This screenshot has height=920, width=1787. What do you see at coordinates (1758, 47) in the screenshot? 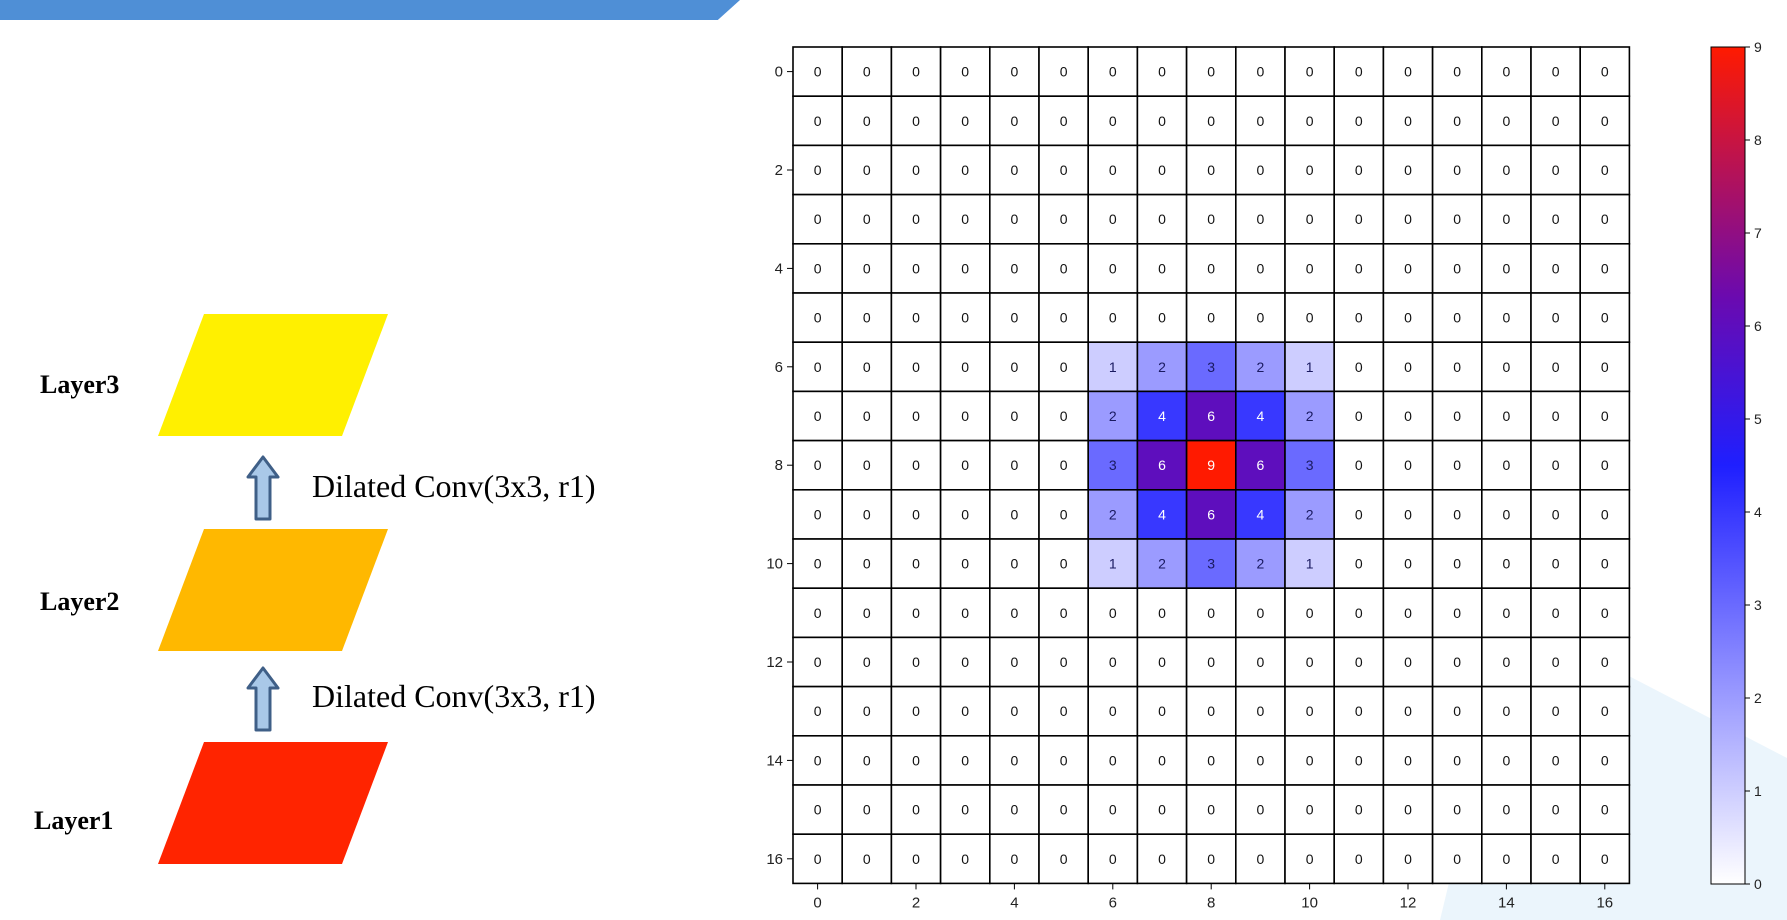
I see `colorbar-tick-label: 9` at bounding box center [1758, 47].